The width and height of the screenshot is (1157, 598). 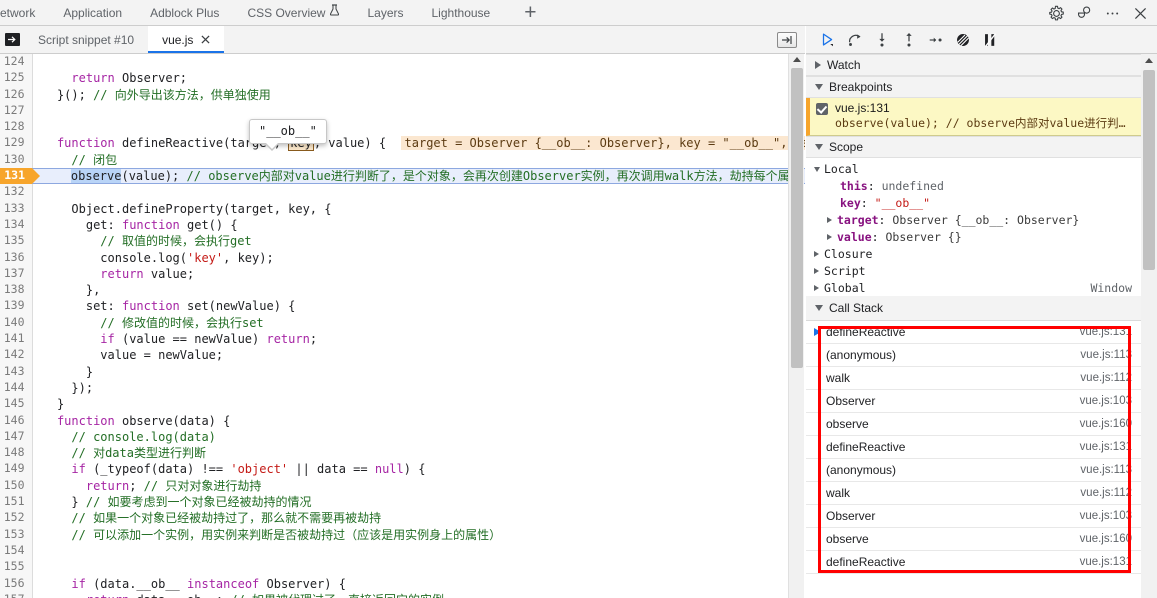 I want to click on scope-group-closure: Closure, so click(x=973, y=253).